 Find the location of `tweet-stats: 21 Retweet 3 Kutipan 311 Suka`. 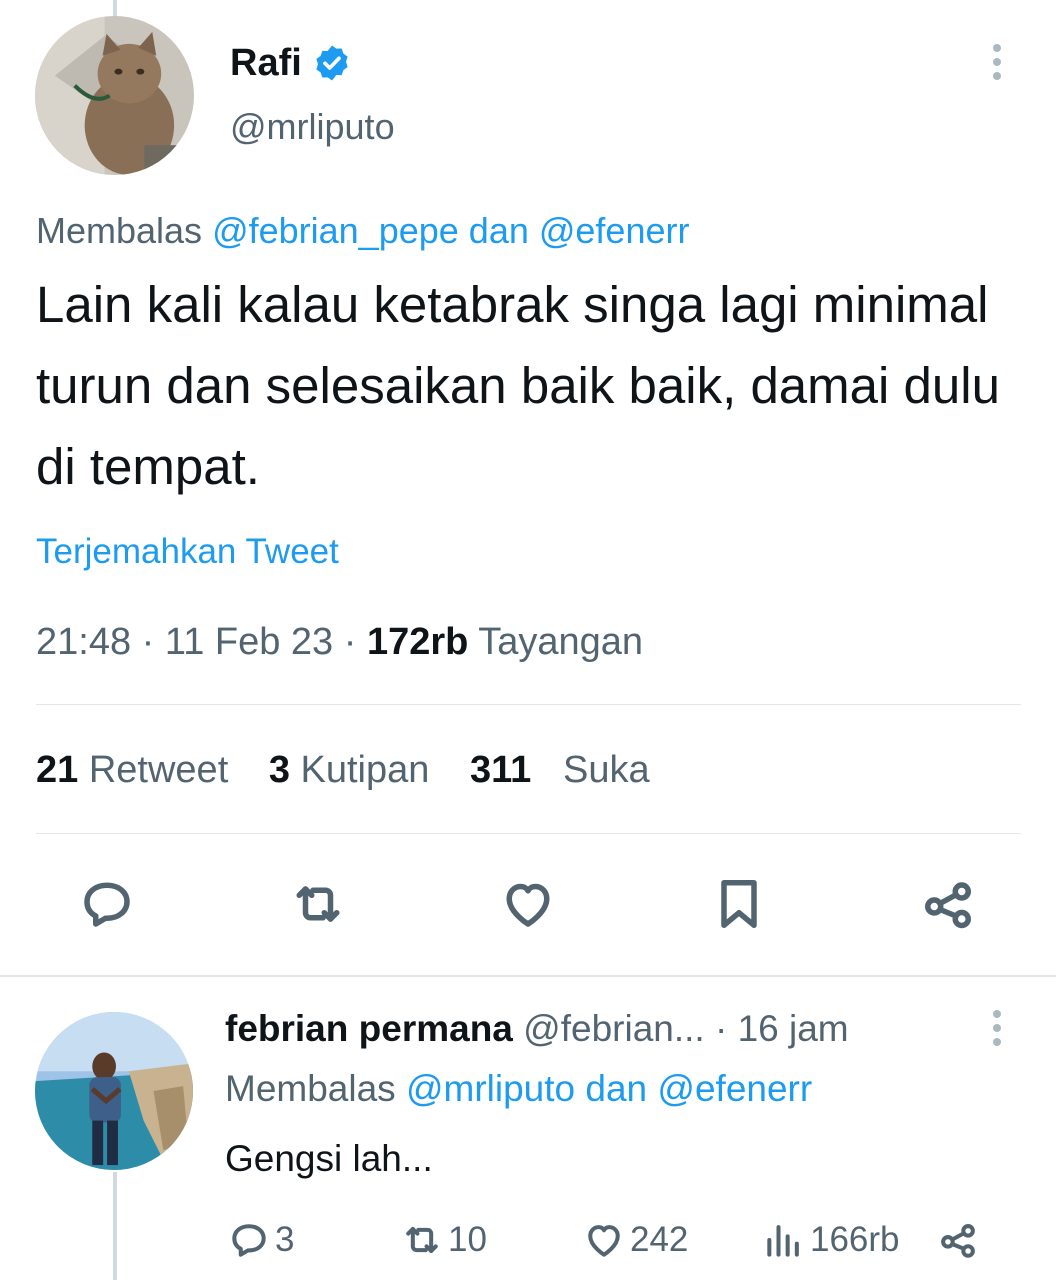

tweet-stats: 21 Retweet 3 Kutipan 311 Suka is located at coordinates (358, 770).